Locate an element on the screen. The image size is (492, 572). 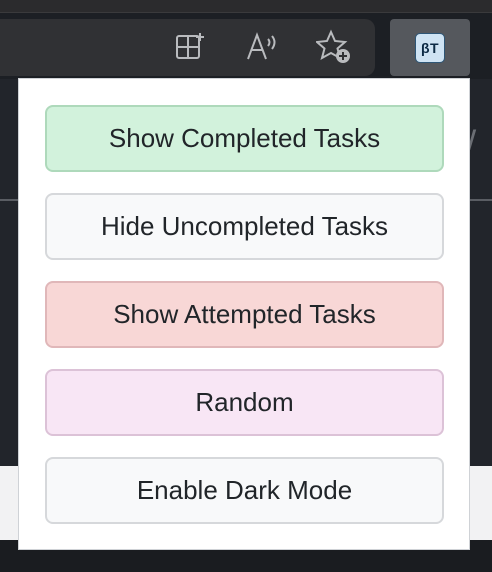
read-aloud-icon is located at coordinates (262, 47).